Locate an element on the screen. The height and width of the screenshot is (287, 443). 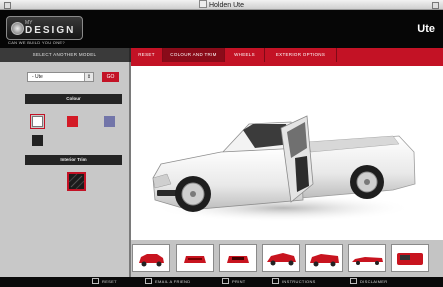
tab-reset: RESET is located at coordinates (147, 55).